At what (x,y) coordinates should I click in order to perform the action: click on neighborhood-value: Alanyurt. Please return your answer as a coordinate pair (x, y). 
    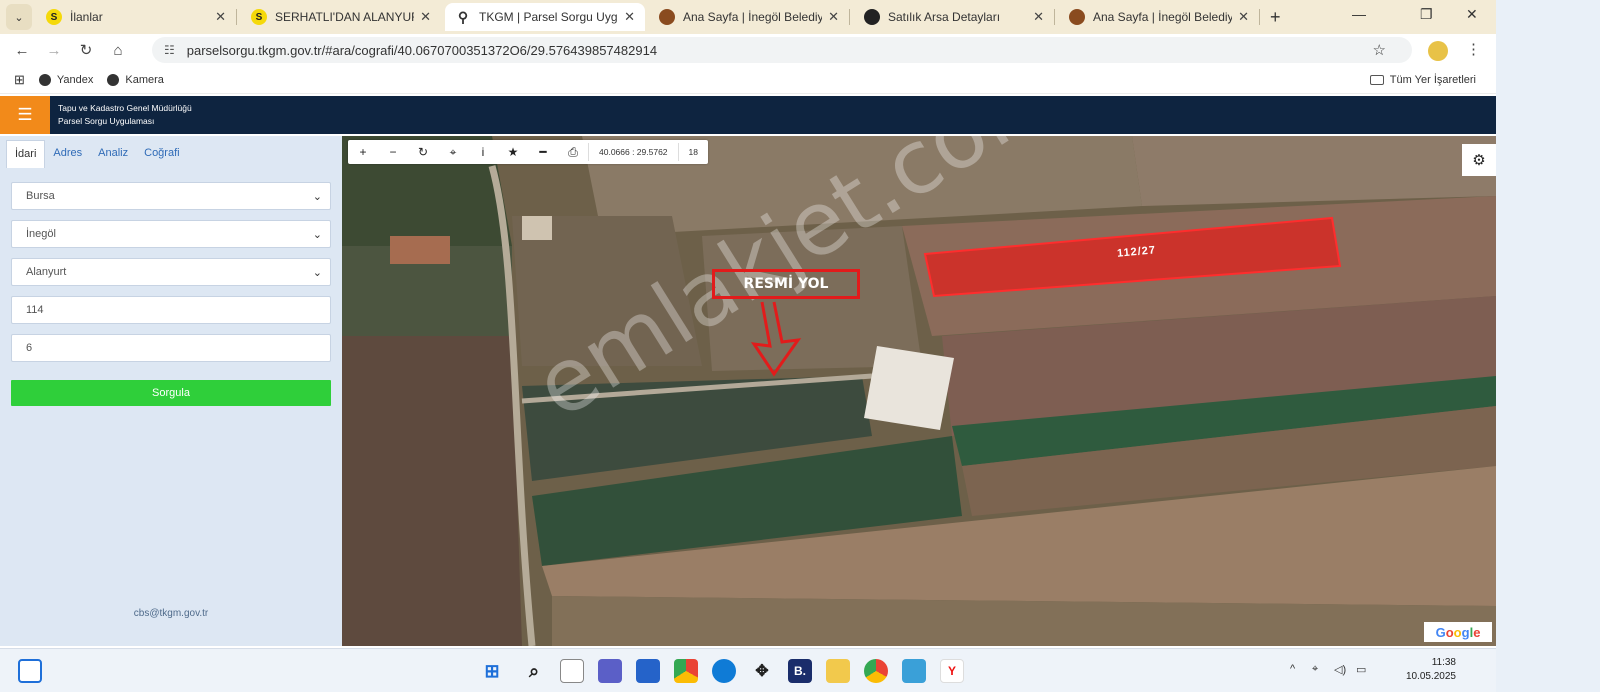
    Looking at the image, I should click on (46, 272).